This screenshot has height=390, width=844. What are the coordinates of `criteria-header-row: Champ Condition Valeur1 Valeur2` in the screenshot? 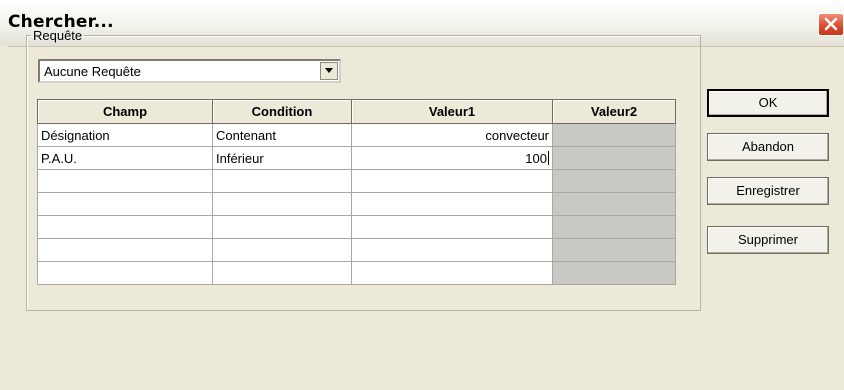 It's located at (356, 111).